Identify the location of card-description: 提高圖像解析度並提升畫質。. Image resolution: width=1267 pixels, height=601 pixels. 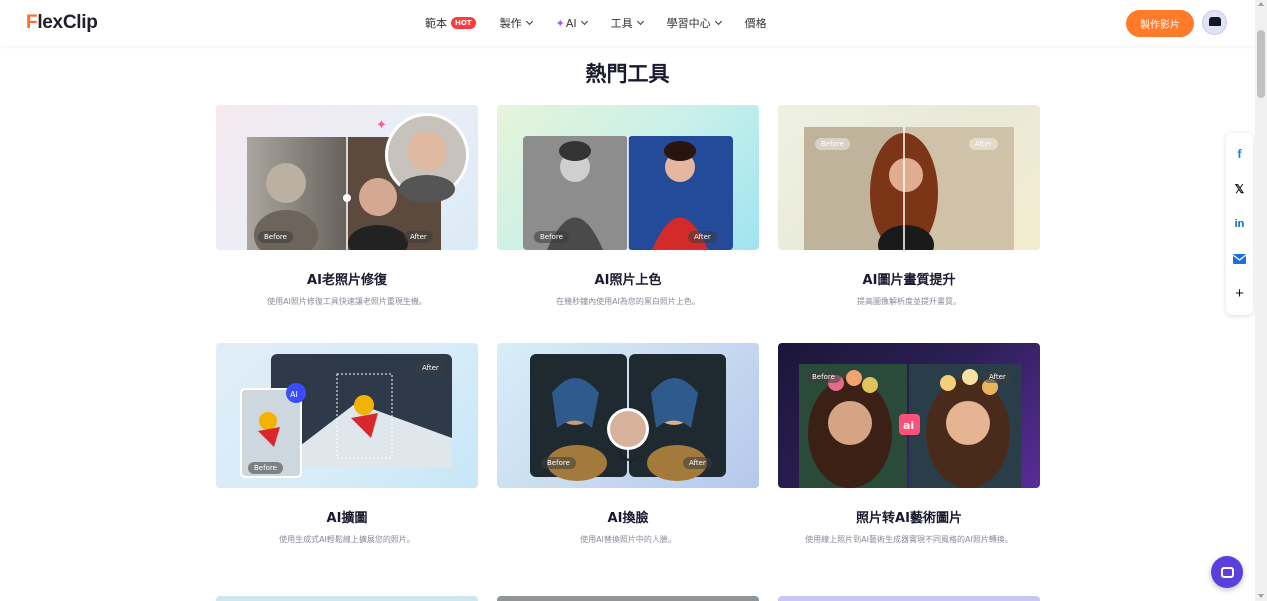
(909, 301).